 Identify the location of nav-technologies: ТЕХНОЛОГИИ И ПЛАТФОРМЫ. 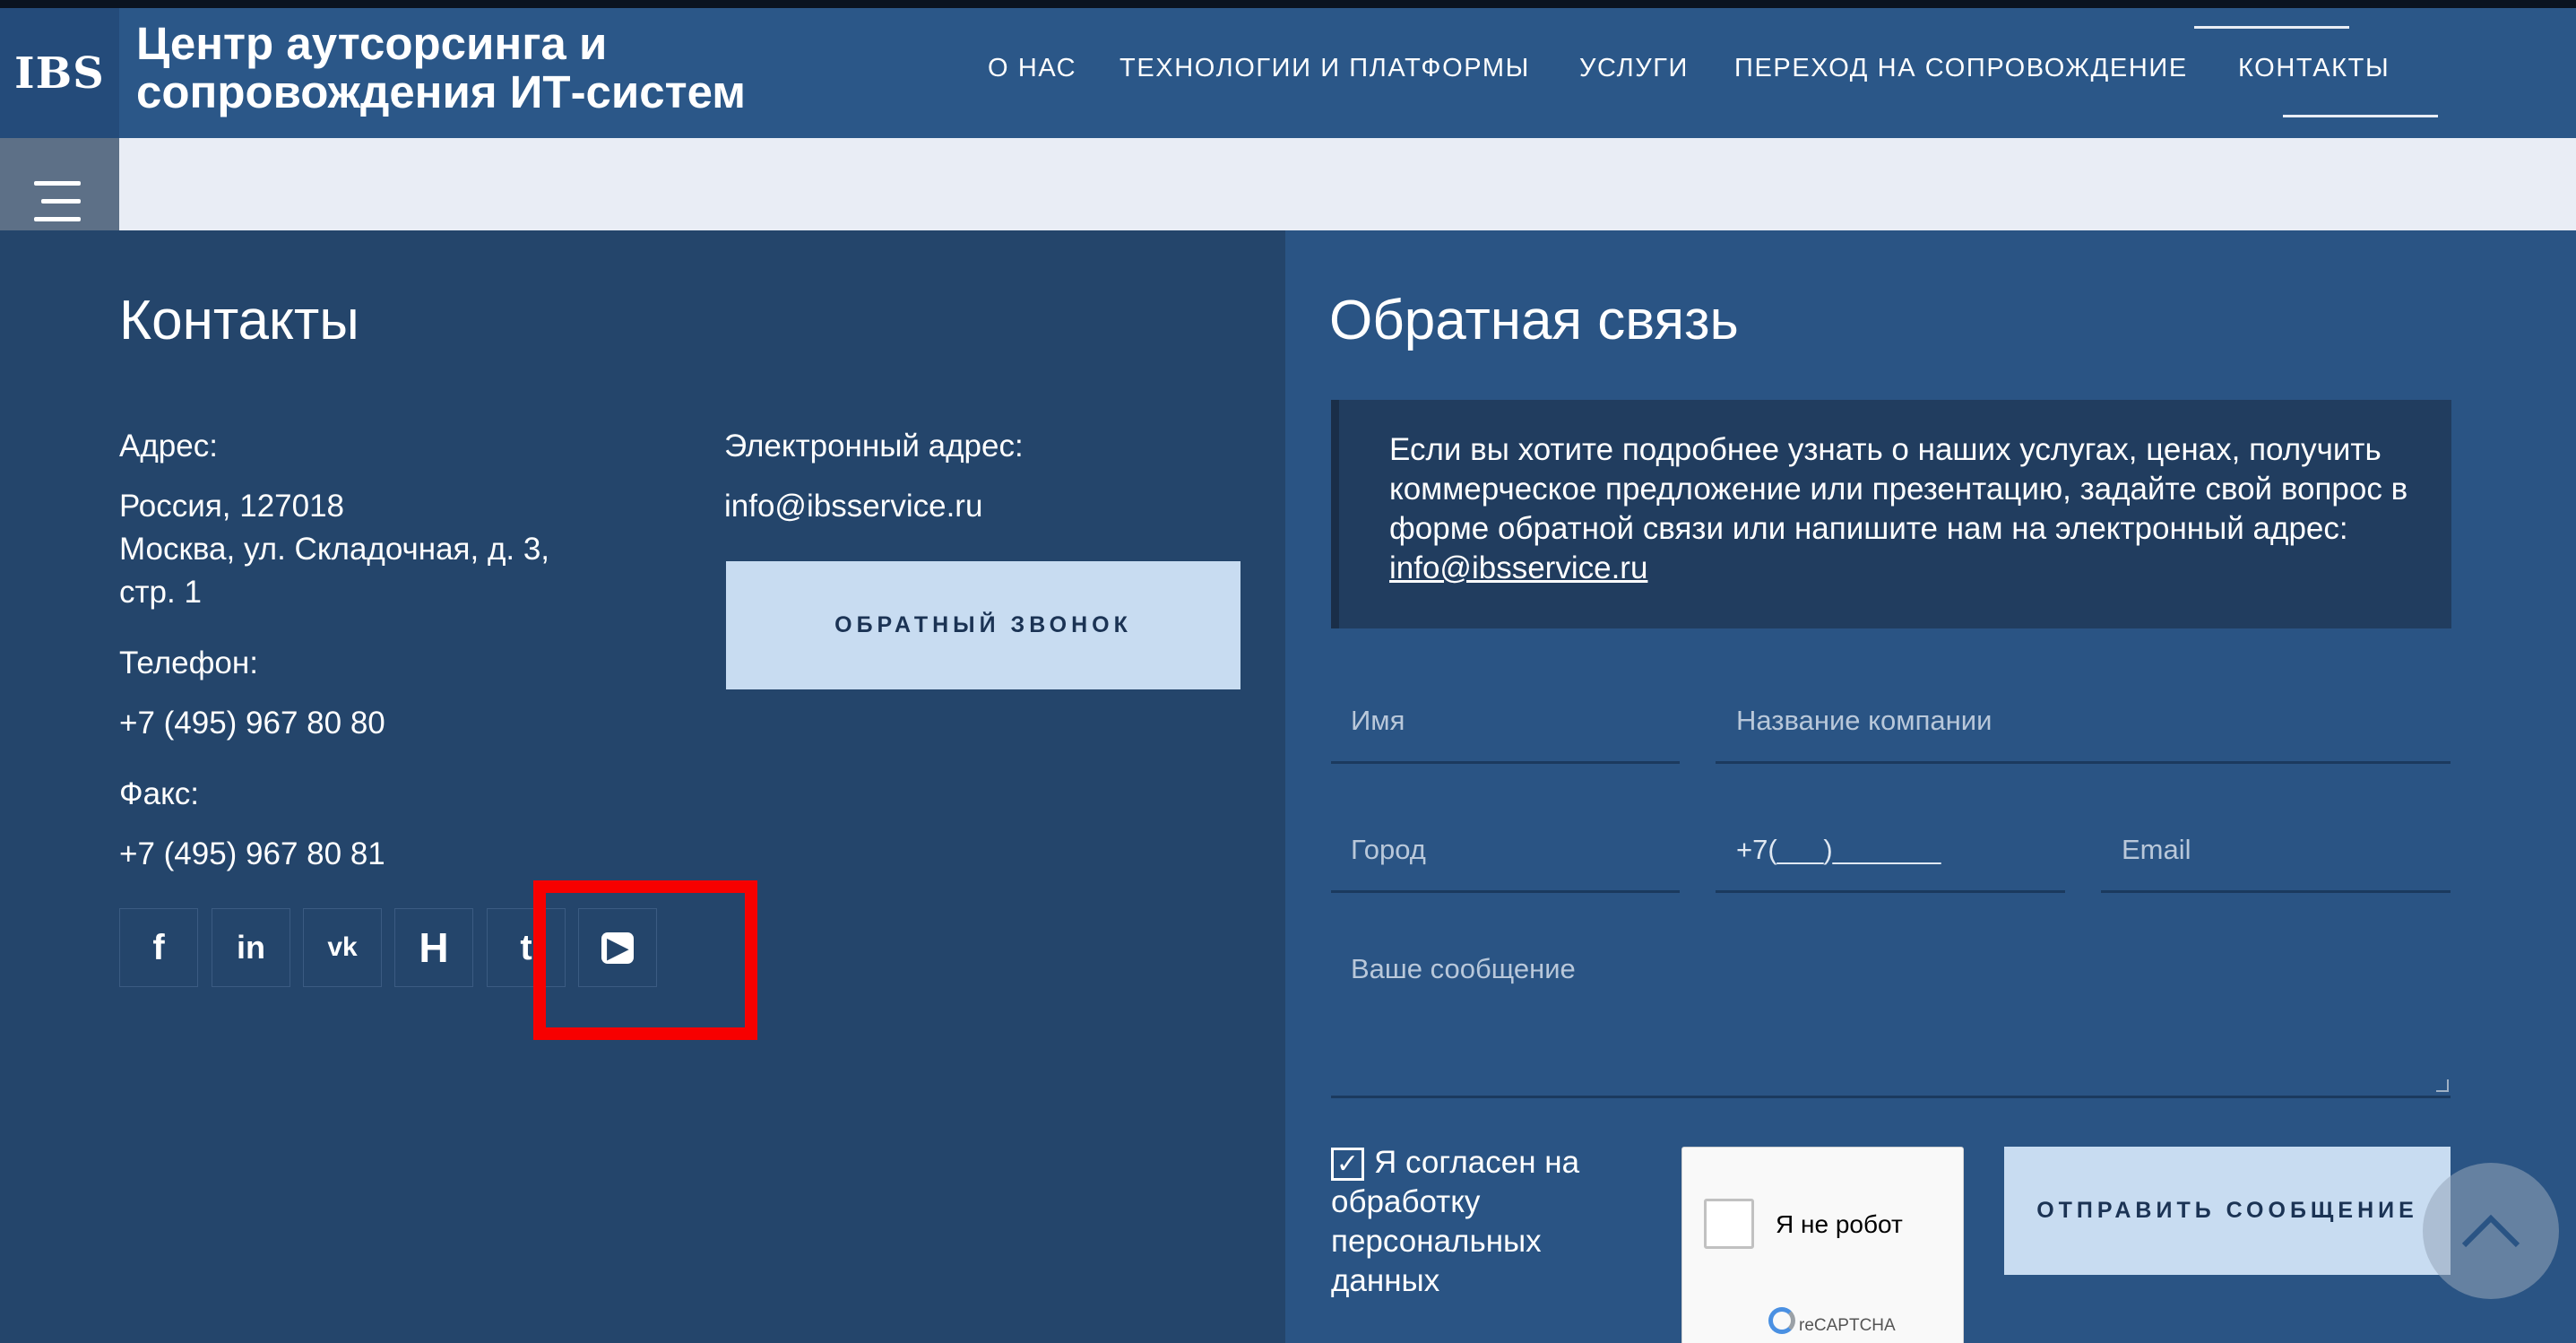
(1324, 68).